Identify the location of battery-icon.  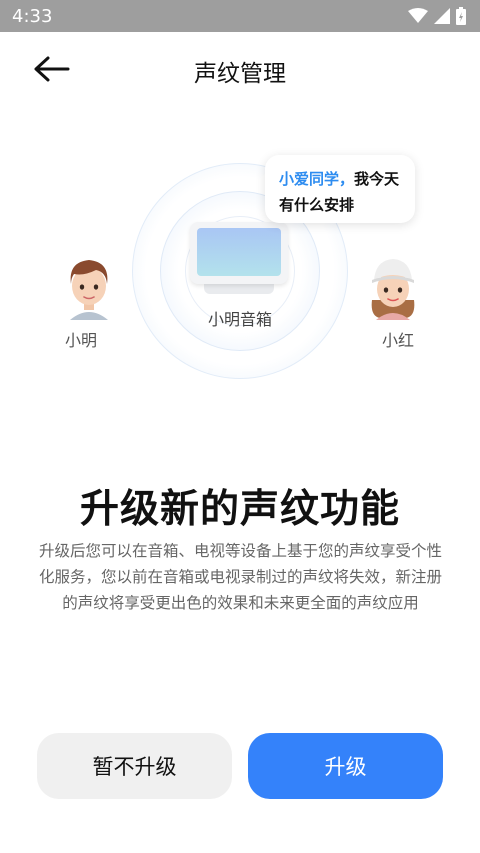
(461, 16).